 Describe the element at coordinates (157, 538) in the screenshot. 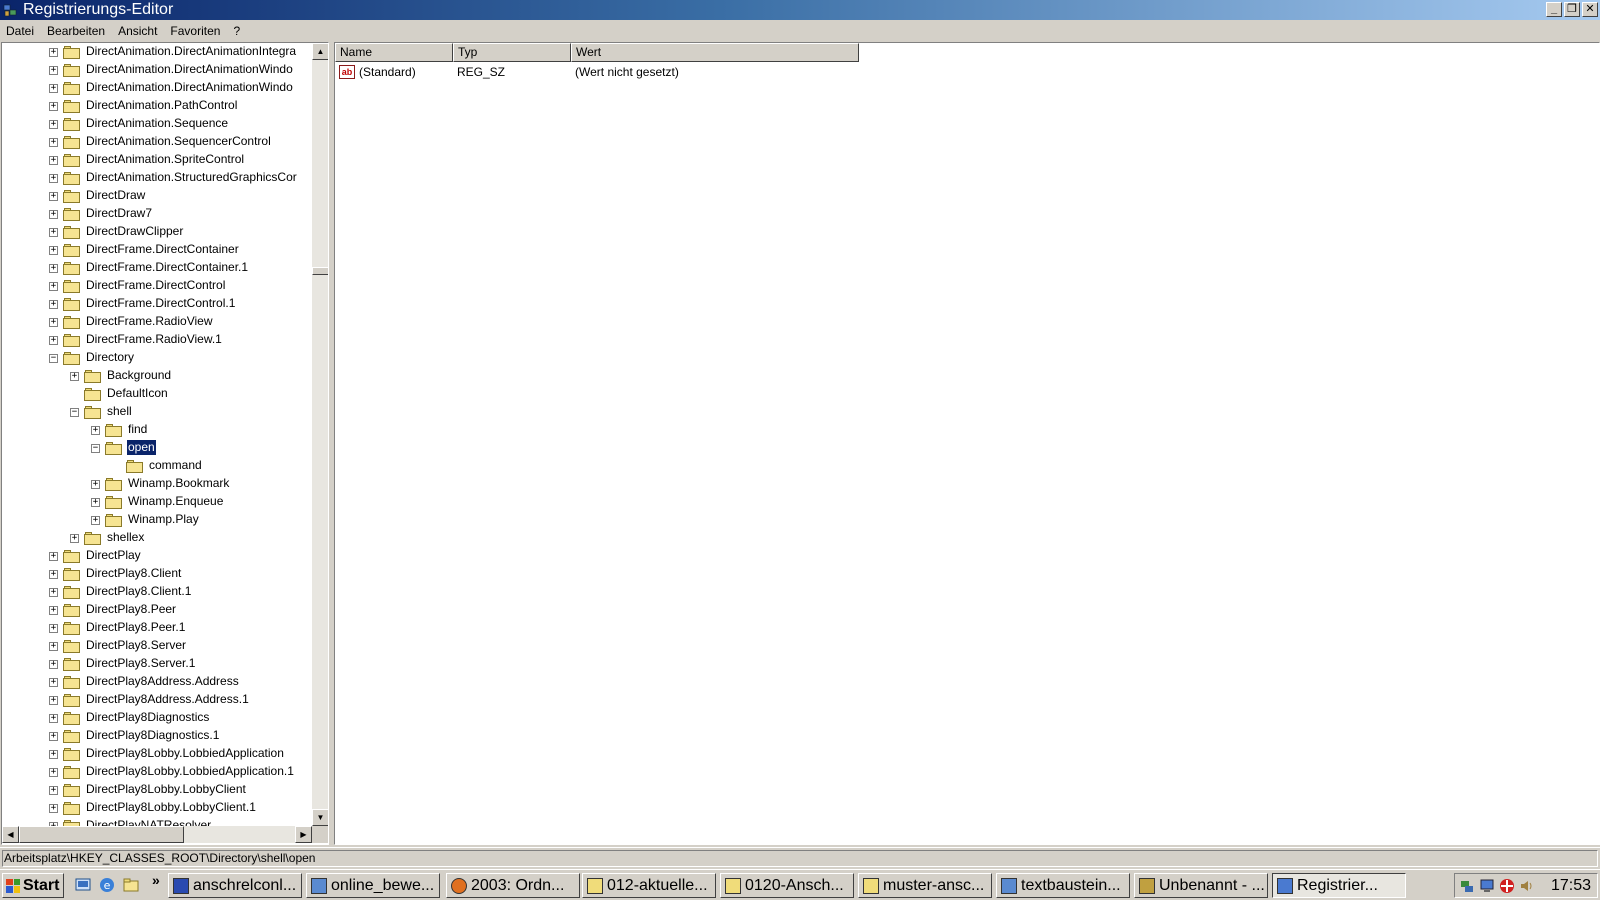

I see `tree-node: + shellex` at that location.